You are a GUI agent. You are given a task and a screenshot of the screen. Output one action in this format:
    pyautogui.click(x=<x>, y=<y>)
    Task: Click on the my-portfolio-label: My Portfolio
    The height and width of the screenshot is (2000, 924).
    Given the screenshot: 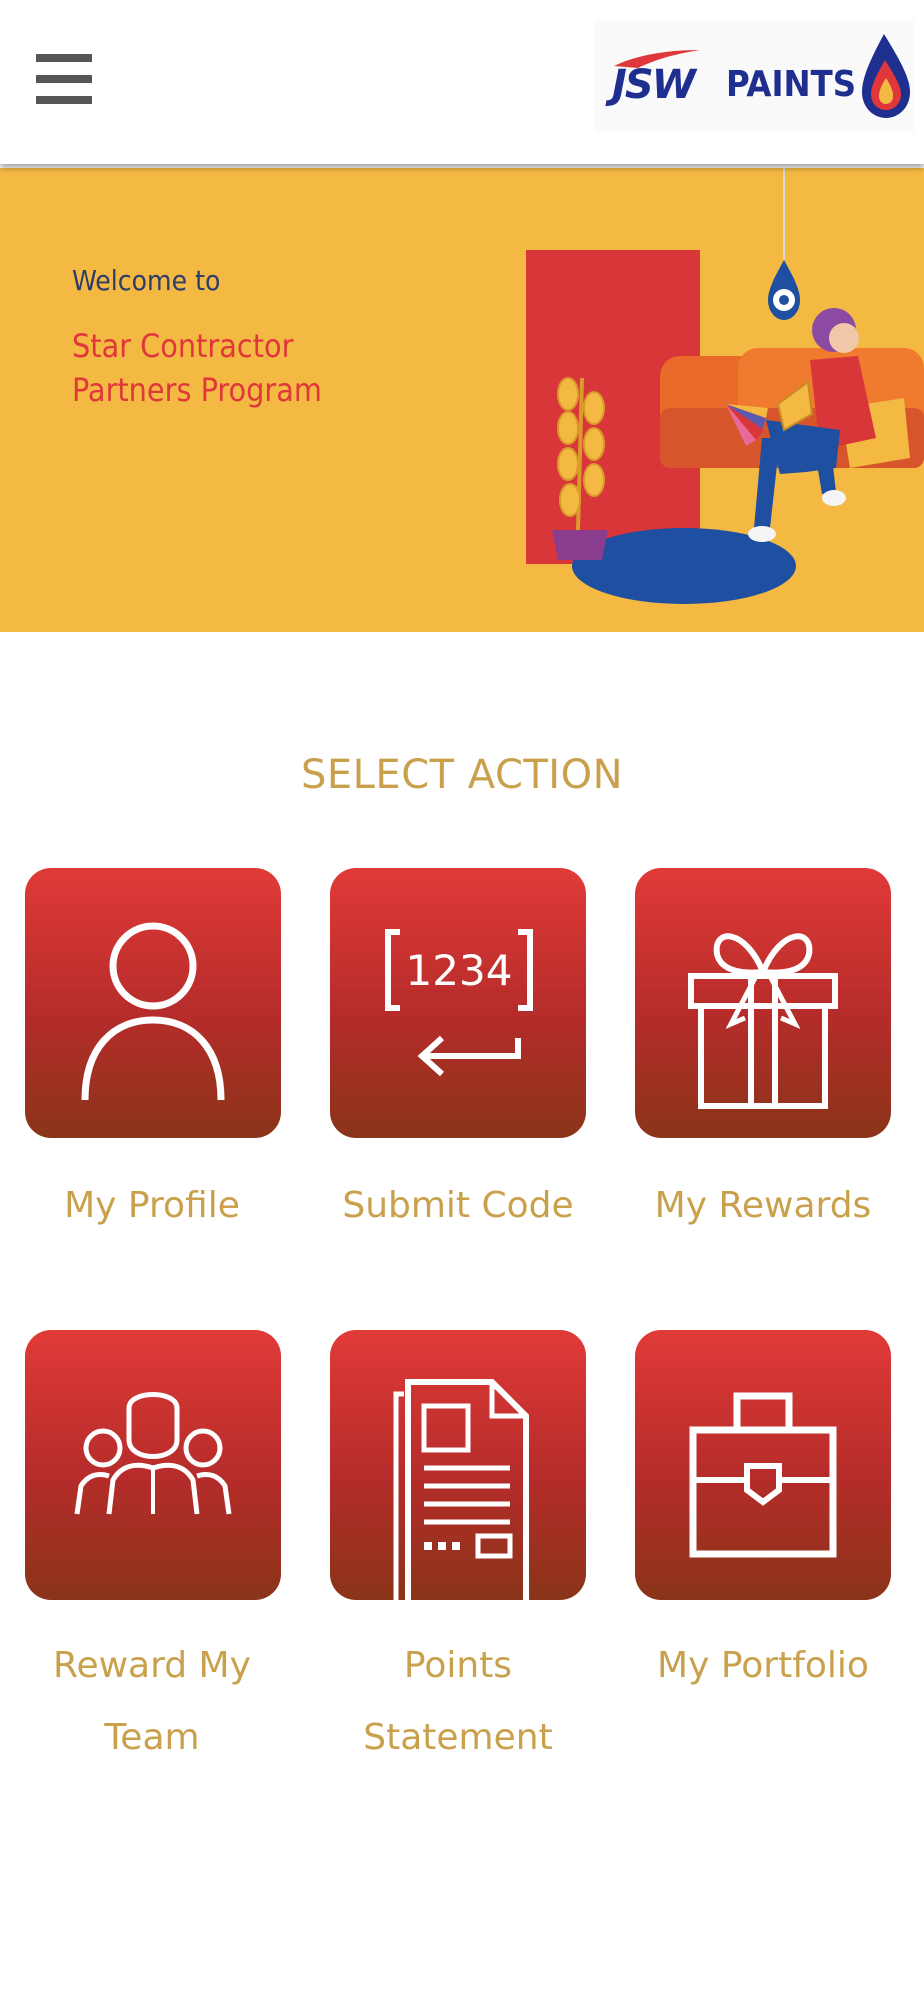 What is the action you would take?
    pyautogui.click(x=763, y=1665)
    